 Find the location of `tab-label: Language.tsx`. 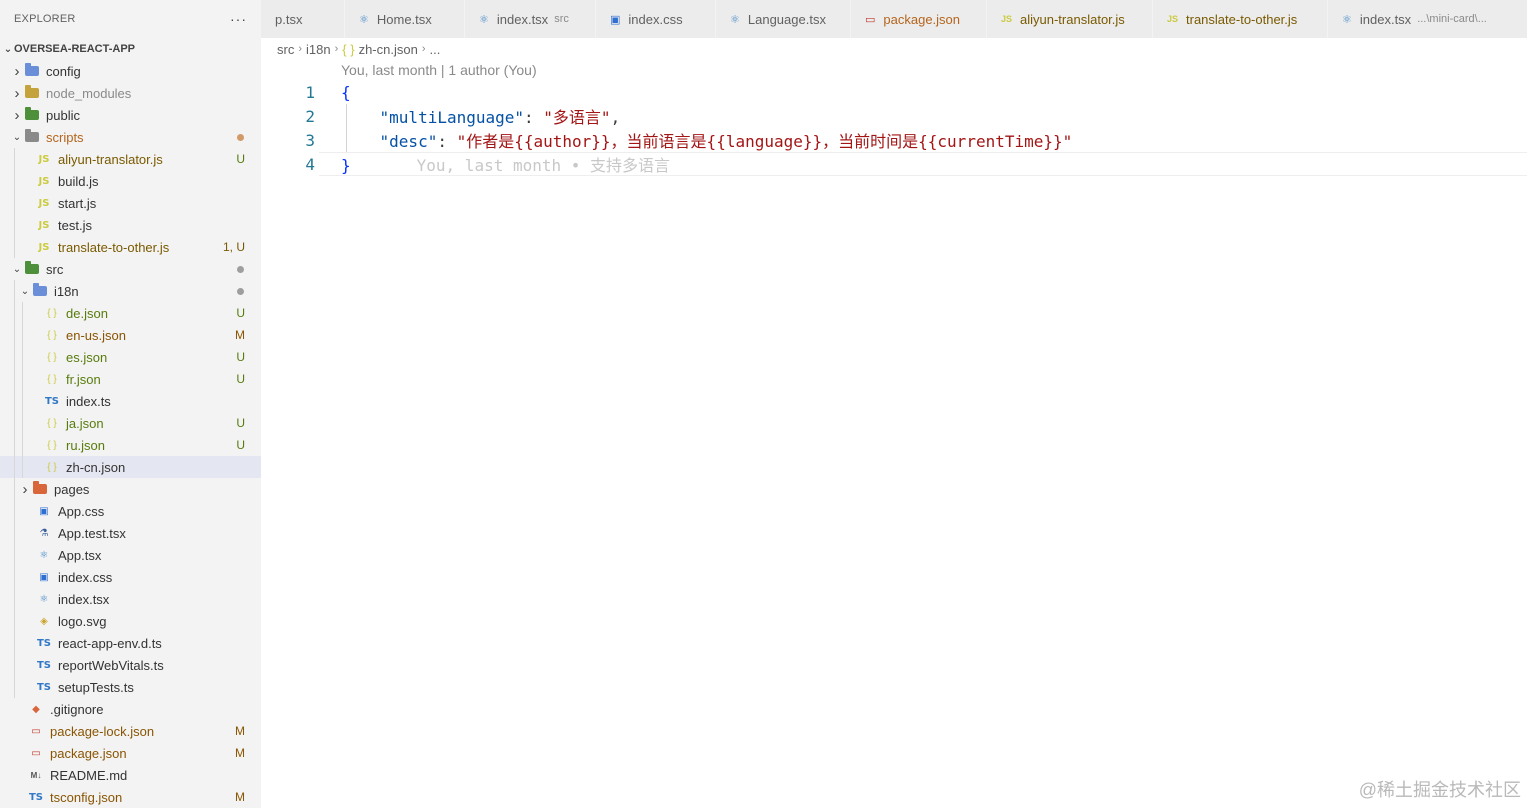

tab-label: Language.tsx is located at coordinates (786, 19).